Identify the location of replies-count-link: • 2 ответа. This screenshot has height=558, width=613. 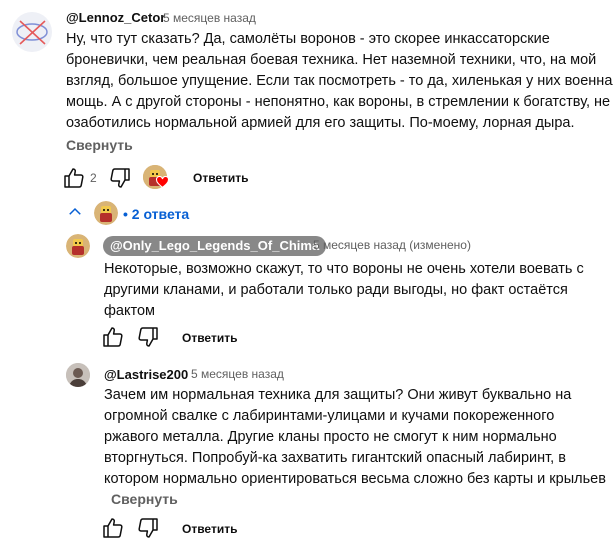
(156, 214).